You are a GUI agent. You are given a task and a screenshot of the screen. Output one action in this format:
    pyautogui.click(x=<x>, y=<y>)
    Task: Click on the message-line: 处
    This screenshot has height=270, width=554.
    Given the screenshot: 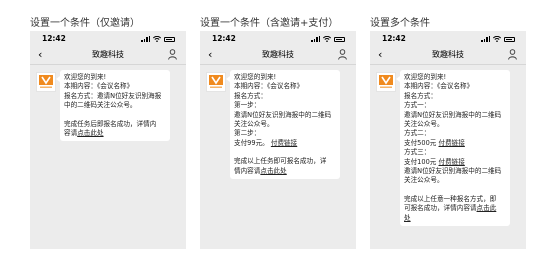 What is the action you would take?
    pyautogui.click(x=455, y=218)
    